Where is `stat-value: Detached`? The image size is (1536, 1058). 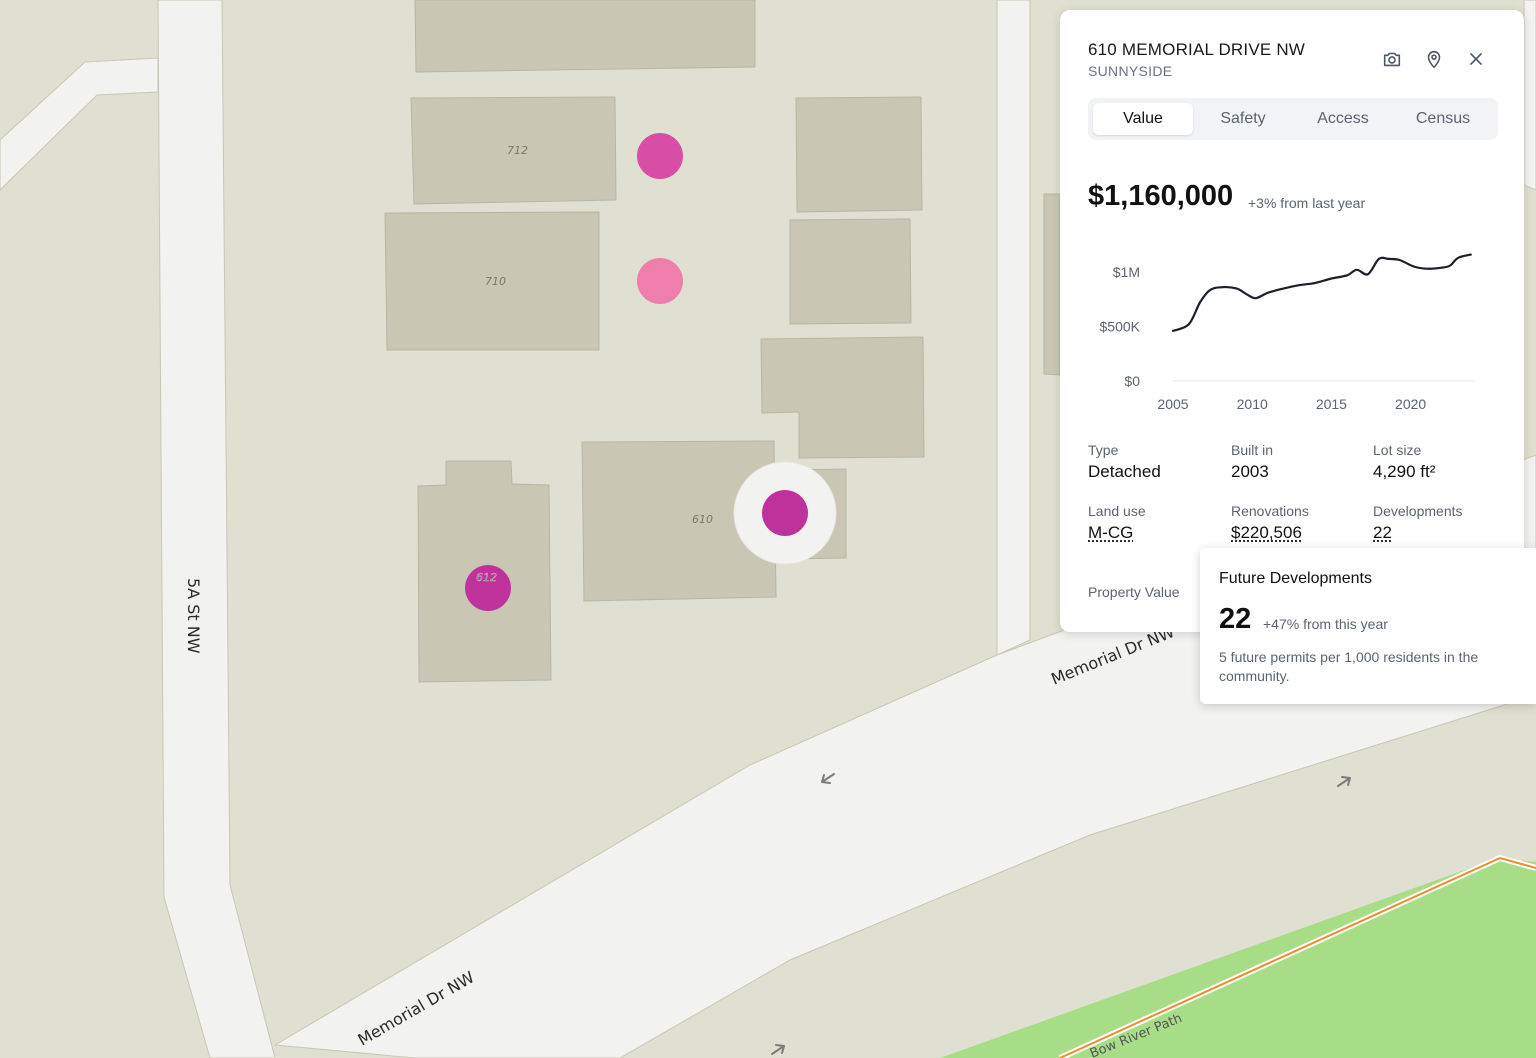
stat-value: Detached is located at coordinates (1124, 471).